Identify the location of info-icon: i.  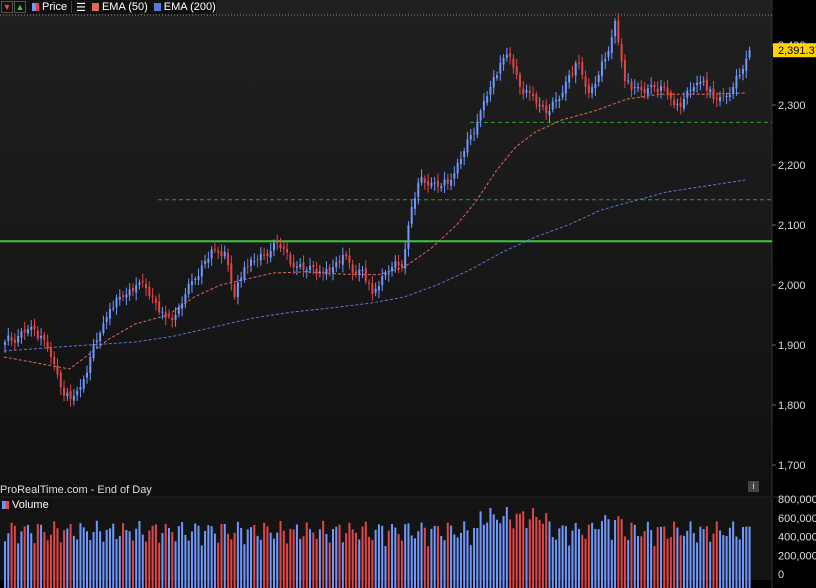
(753, 486).